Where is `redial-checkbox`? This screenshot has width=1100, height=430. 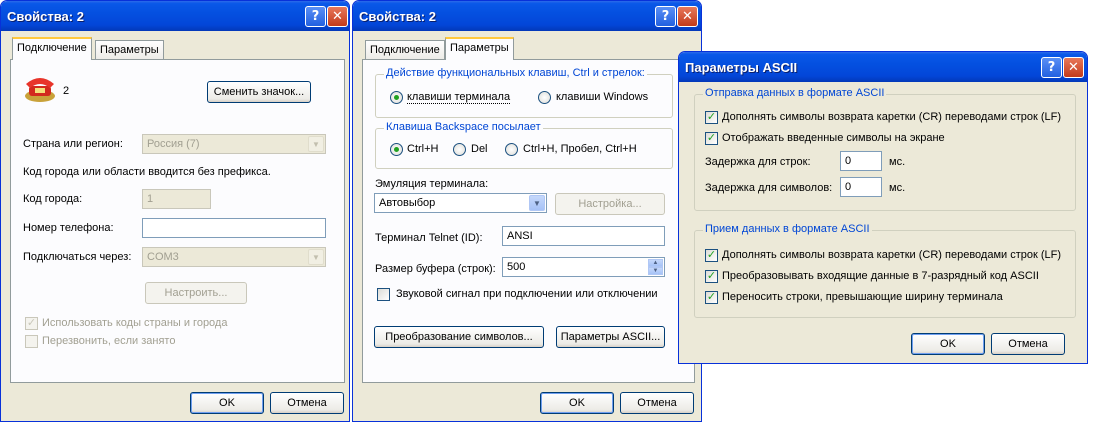
redial-checkbox is located at coordinates (31, 341).